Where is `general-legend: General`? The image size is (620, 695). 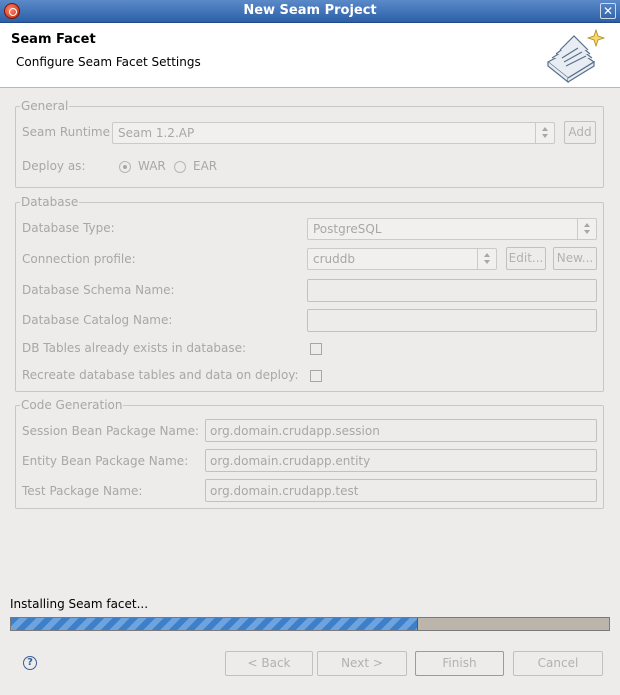 general-legend: General is located at coordinates (45, 106).